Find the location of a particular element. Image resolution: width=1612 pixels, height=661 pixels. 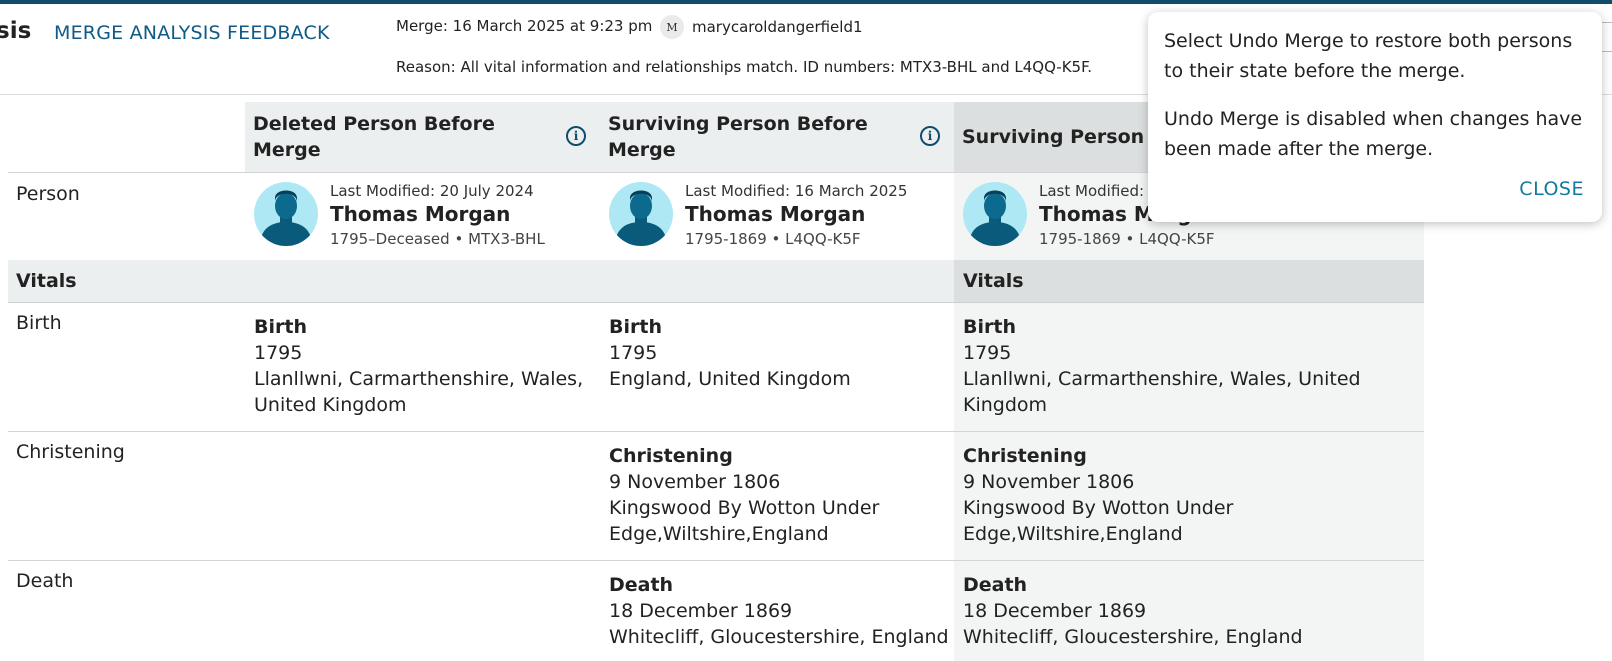

column-header-label: Surviving Person Before Merge is located at coordinates (738, 137).